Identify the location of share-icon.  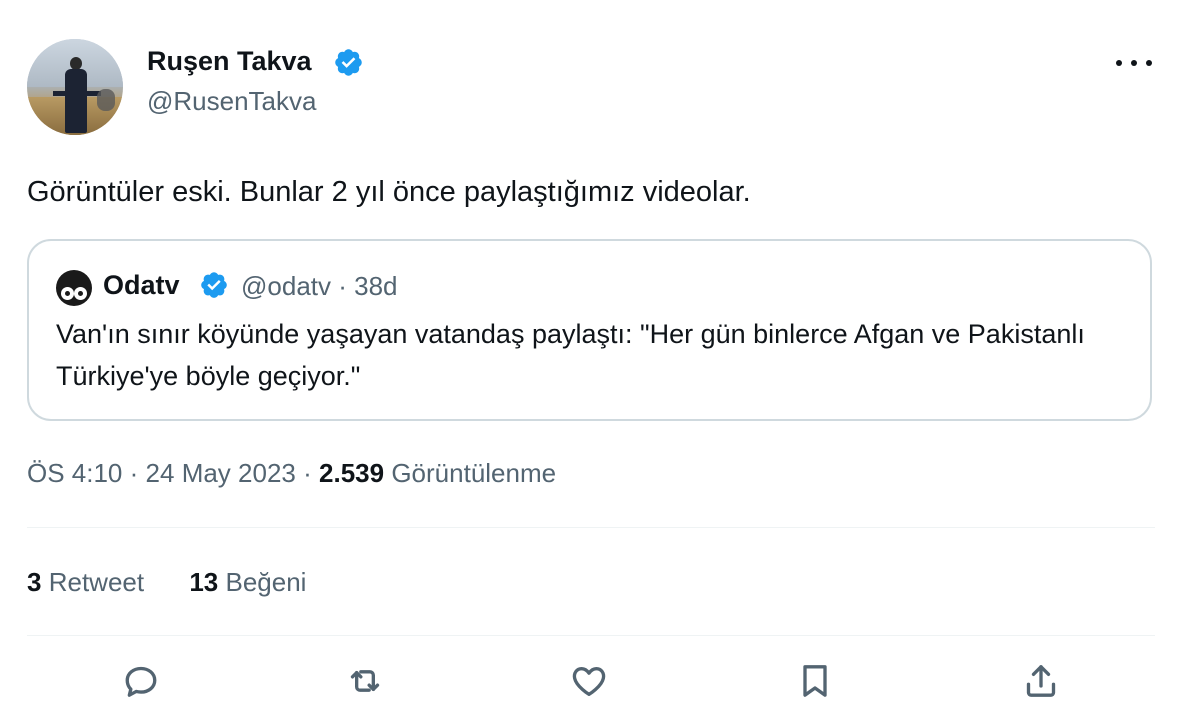
(1041, 681).